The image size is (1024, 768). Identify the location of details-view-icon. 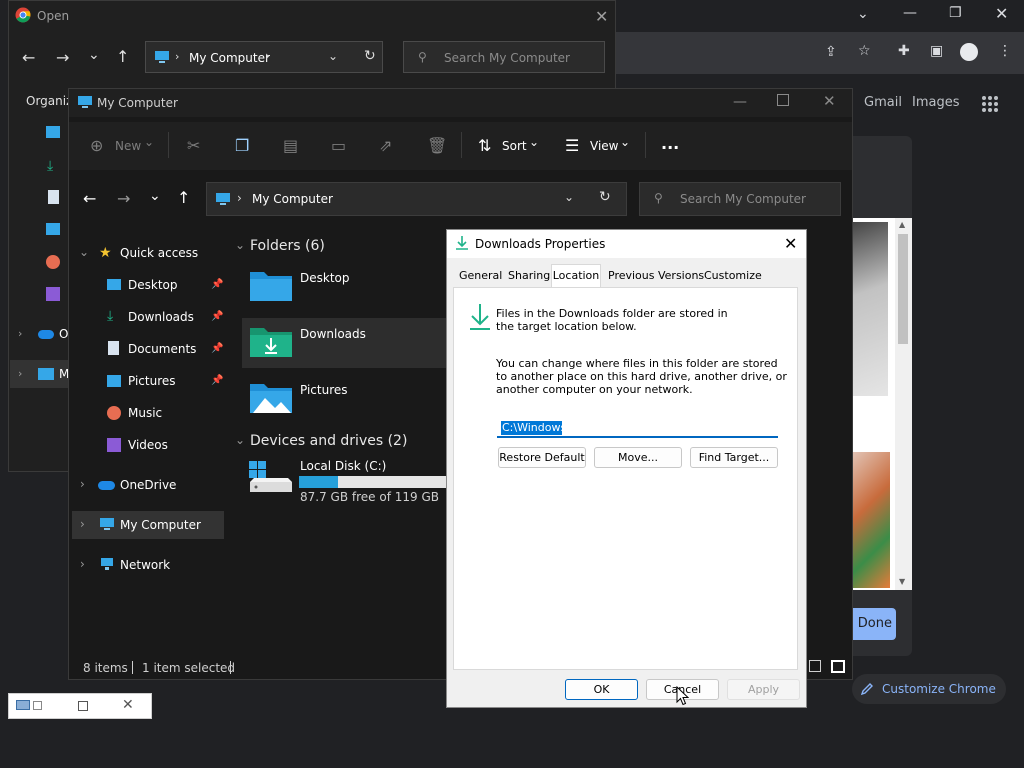
(815, 666).